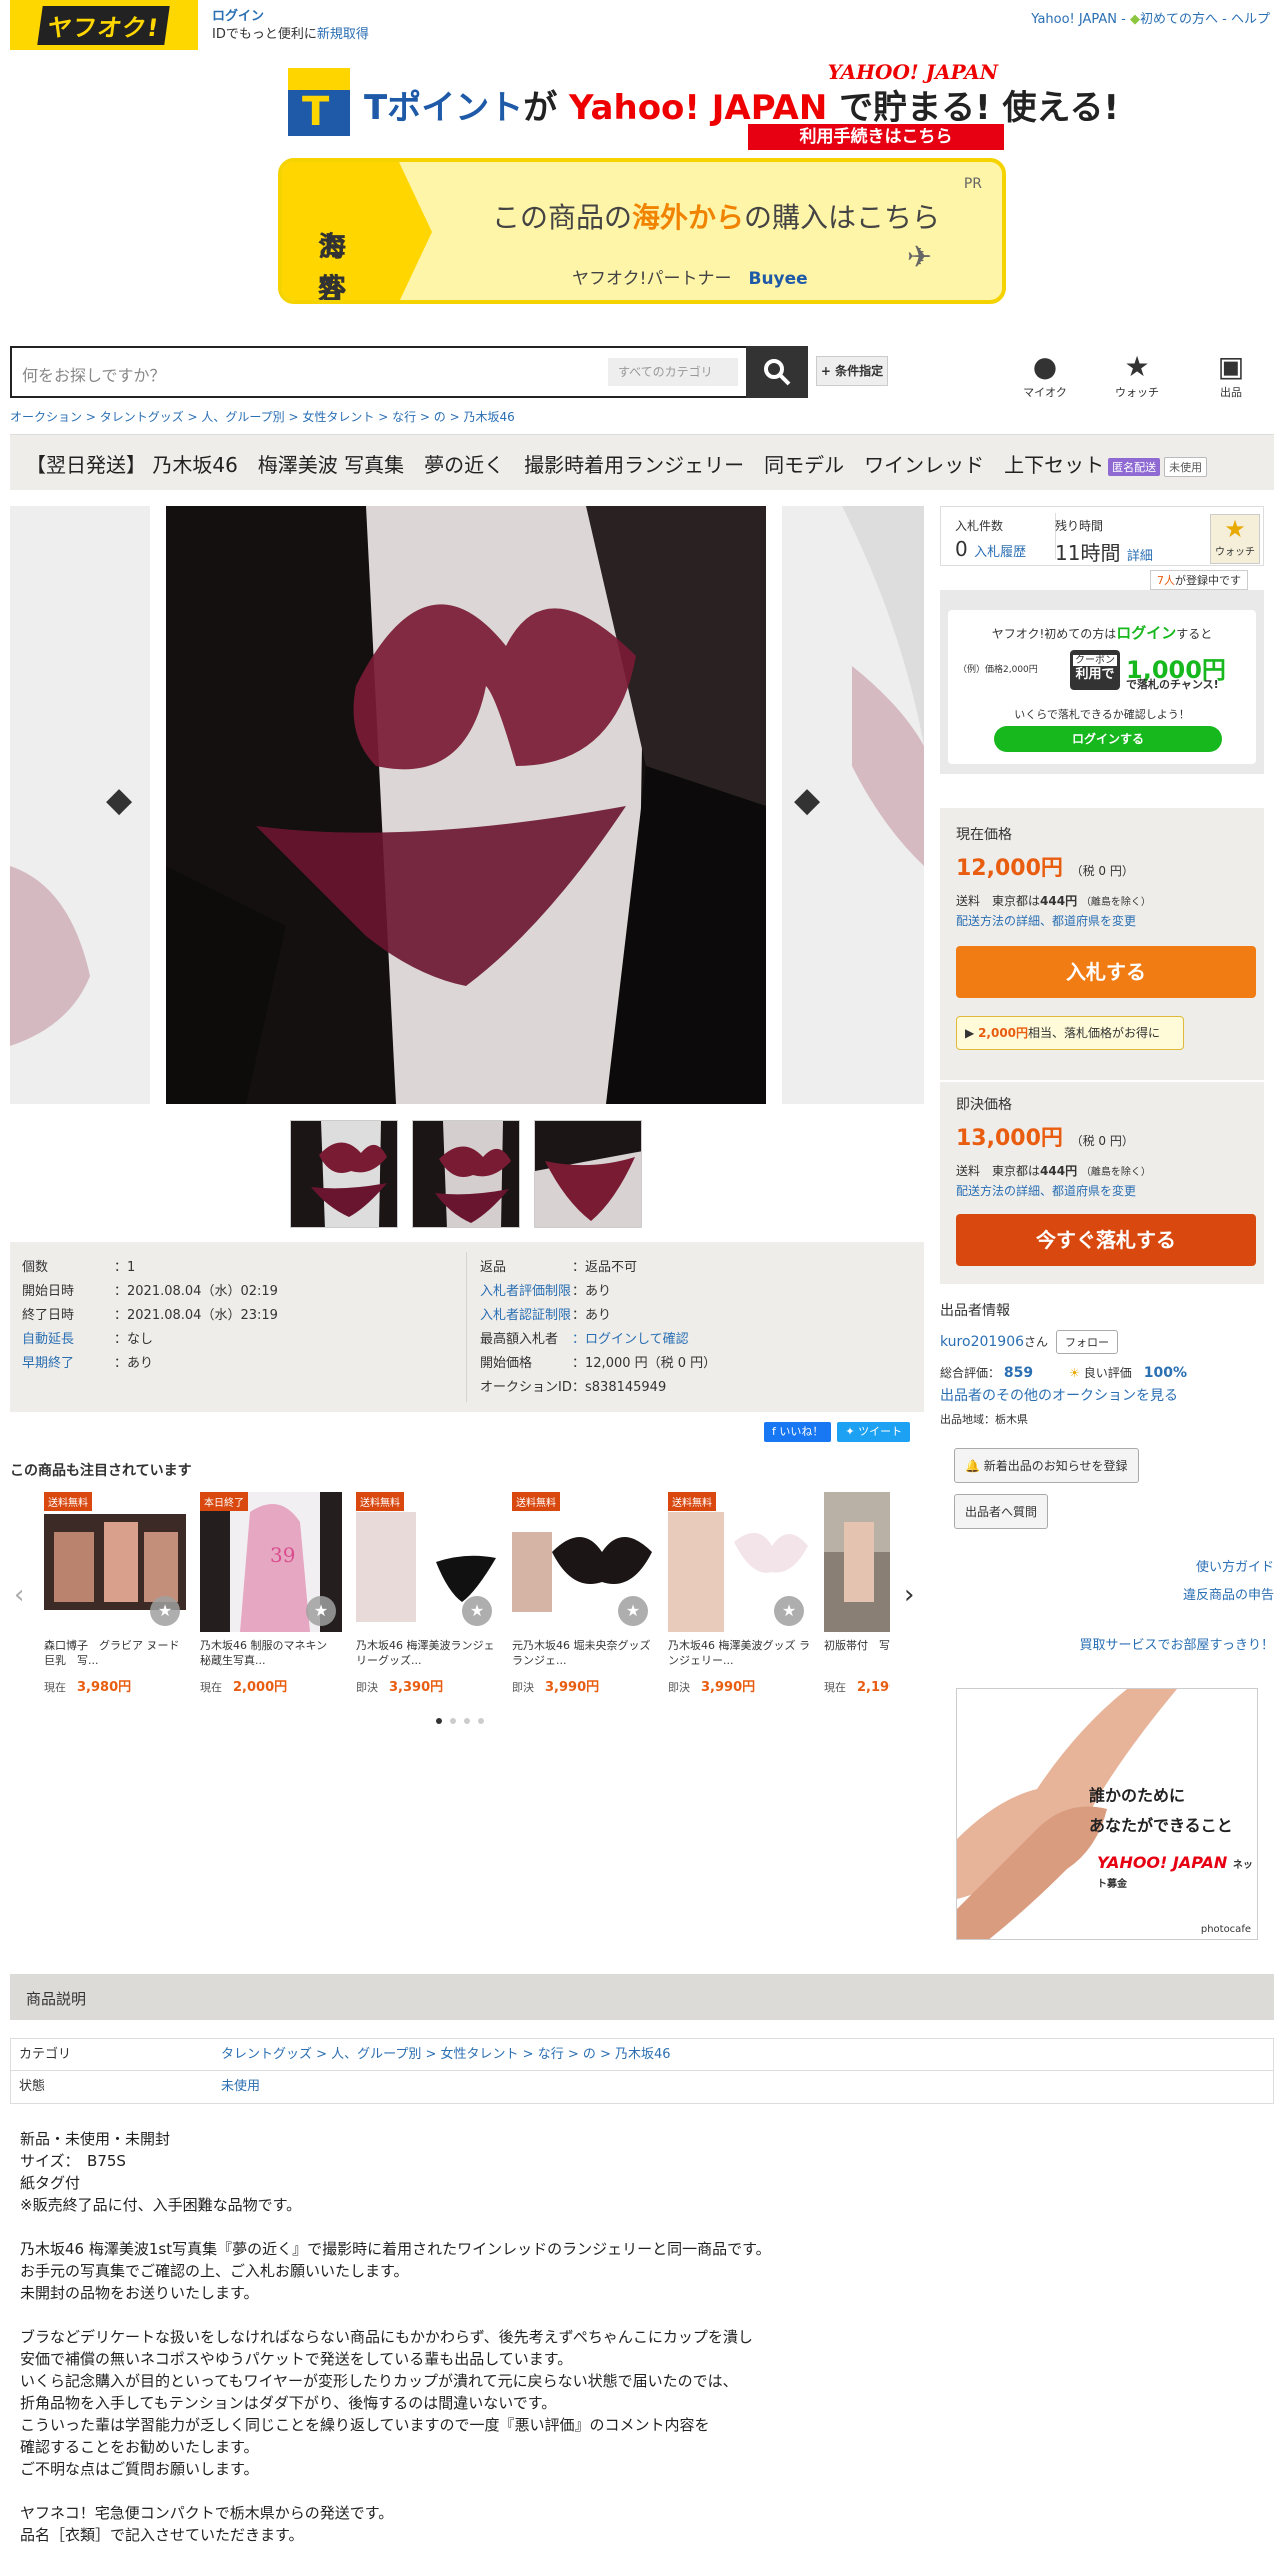 The height and width of the screenshot is (2568, 1284). Describe the element at coordinates (739, 1593) in the screenshot. I see `recommend-item: 送料無料 ★ 乃木坂46 梅澤美波グッズ ランジェリー... 即決 3,990円` at that location.